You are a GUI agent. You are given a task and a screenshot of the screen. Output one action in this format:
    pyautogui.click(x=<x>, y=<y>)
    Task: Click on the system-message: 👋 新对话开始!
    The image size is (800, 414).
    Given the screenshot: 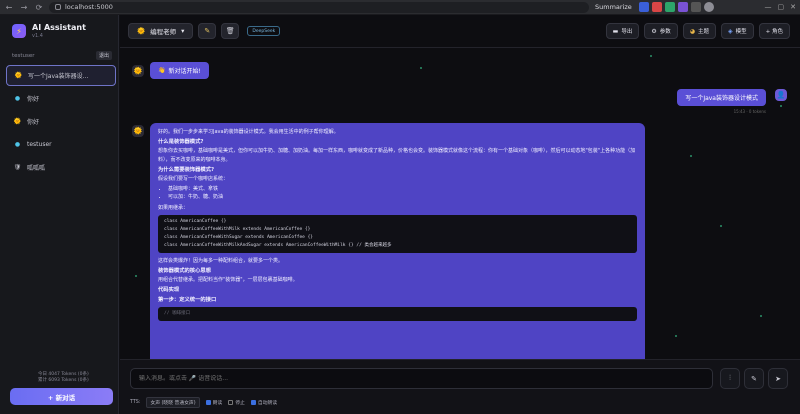 What is the action you would take?
    pyautogui.click(x=179, y=70)
    